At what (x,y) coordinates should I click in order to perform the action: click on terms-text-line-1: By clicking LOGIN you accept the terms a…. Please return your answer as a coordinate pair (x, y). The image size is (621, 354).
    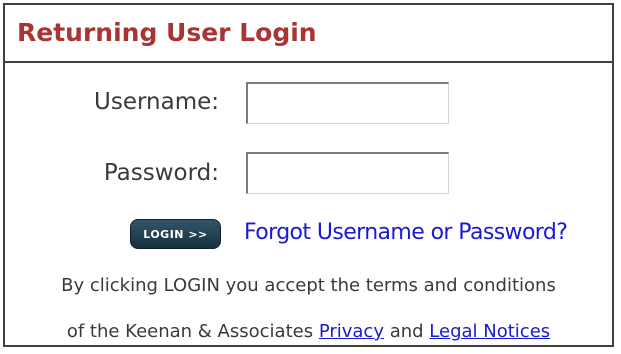
    Looking at the image, I should click on (308, 285).